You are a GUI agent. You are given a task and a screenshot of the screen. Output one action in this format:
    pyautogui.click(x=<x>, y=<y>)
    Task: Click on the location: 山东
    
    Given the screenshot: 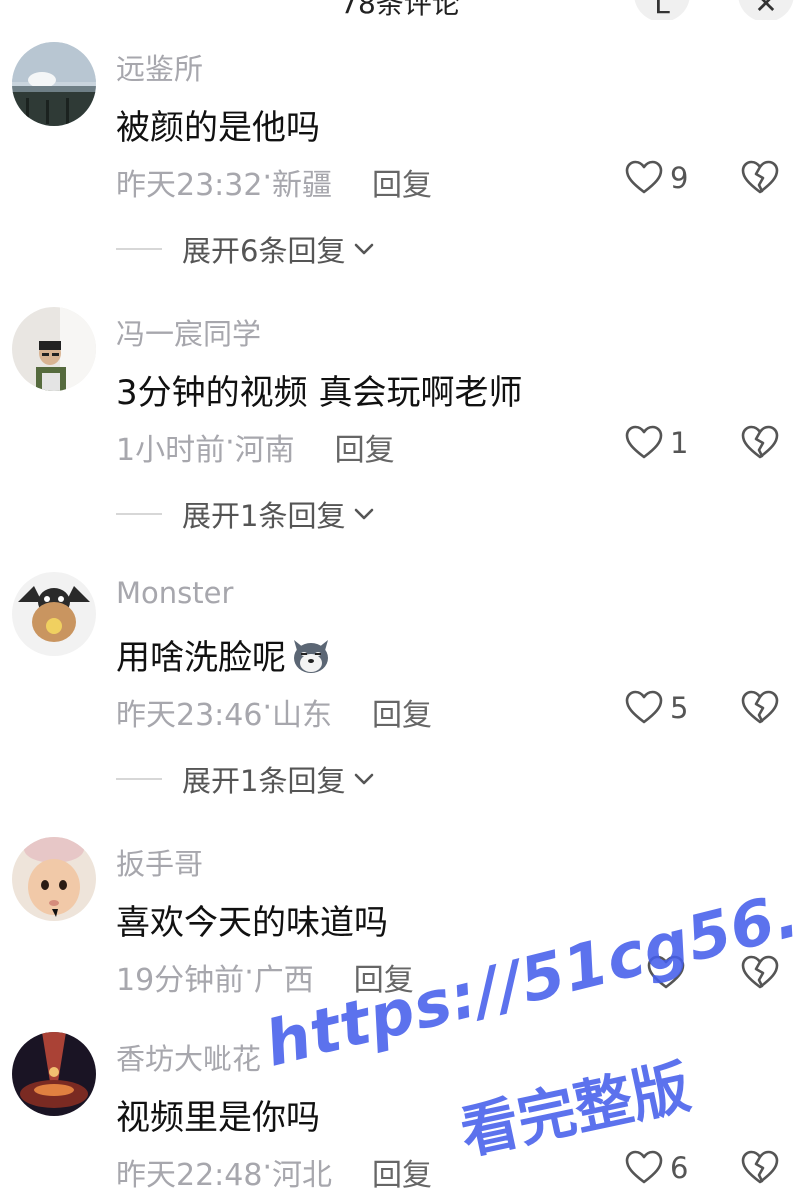 What is the action you would take?
    pyautogui.click(x=302, y=715)
    